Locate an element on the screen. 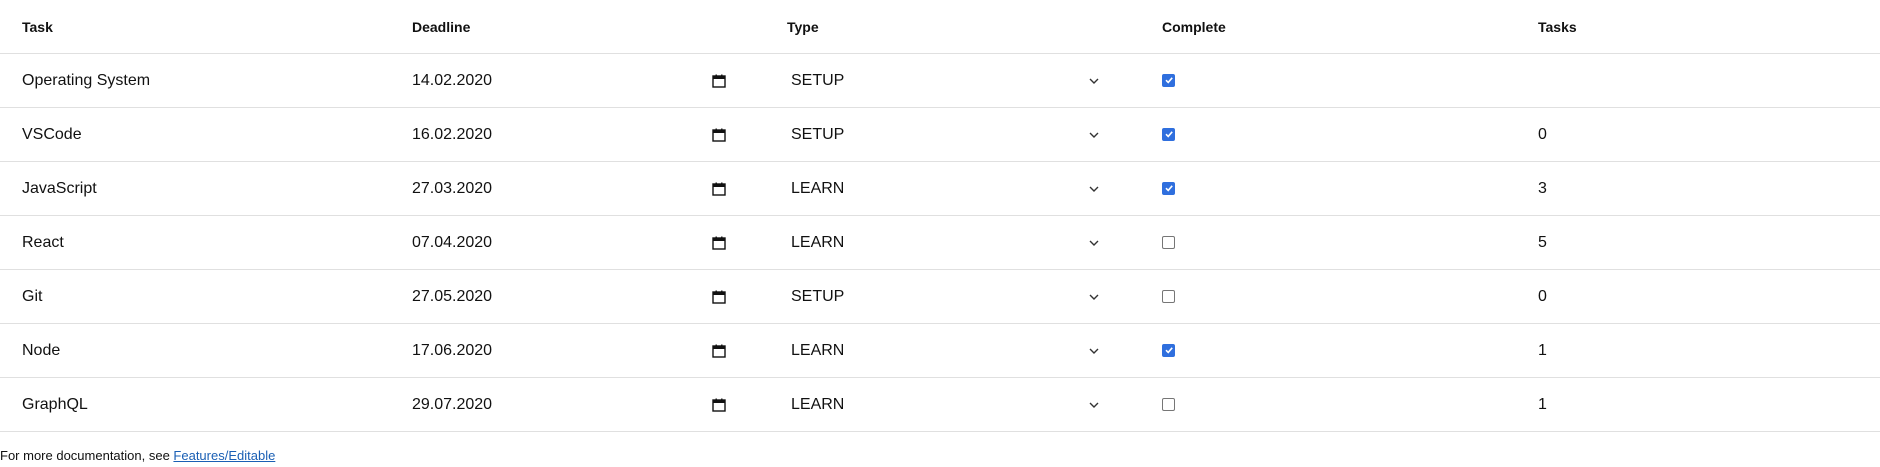  task-cell: React is located at coordinates (195, 243).